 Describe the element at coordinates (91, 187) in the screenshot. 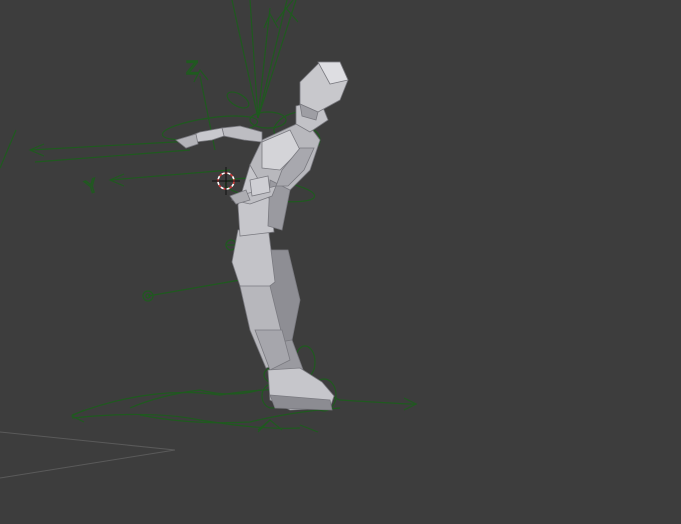

I see `y-axis-label: Y` at that location.